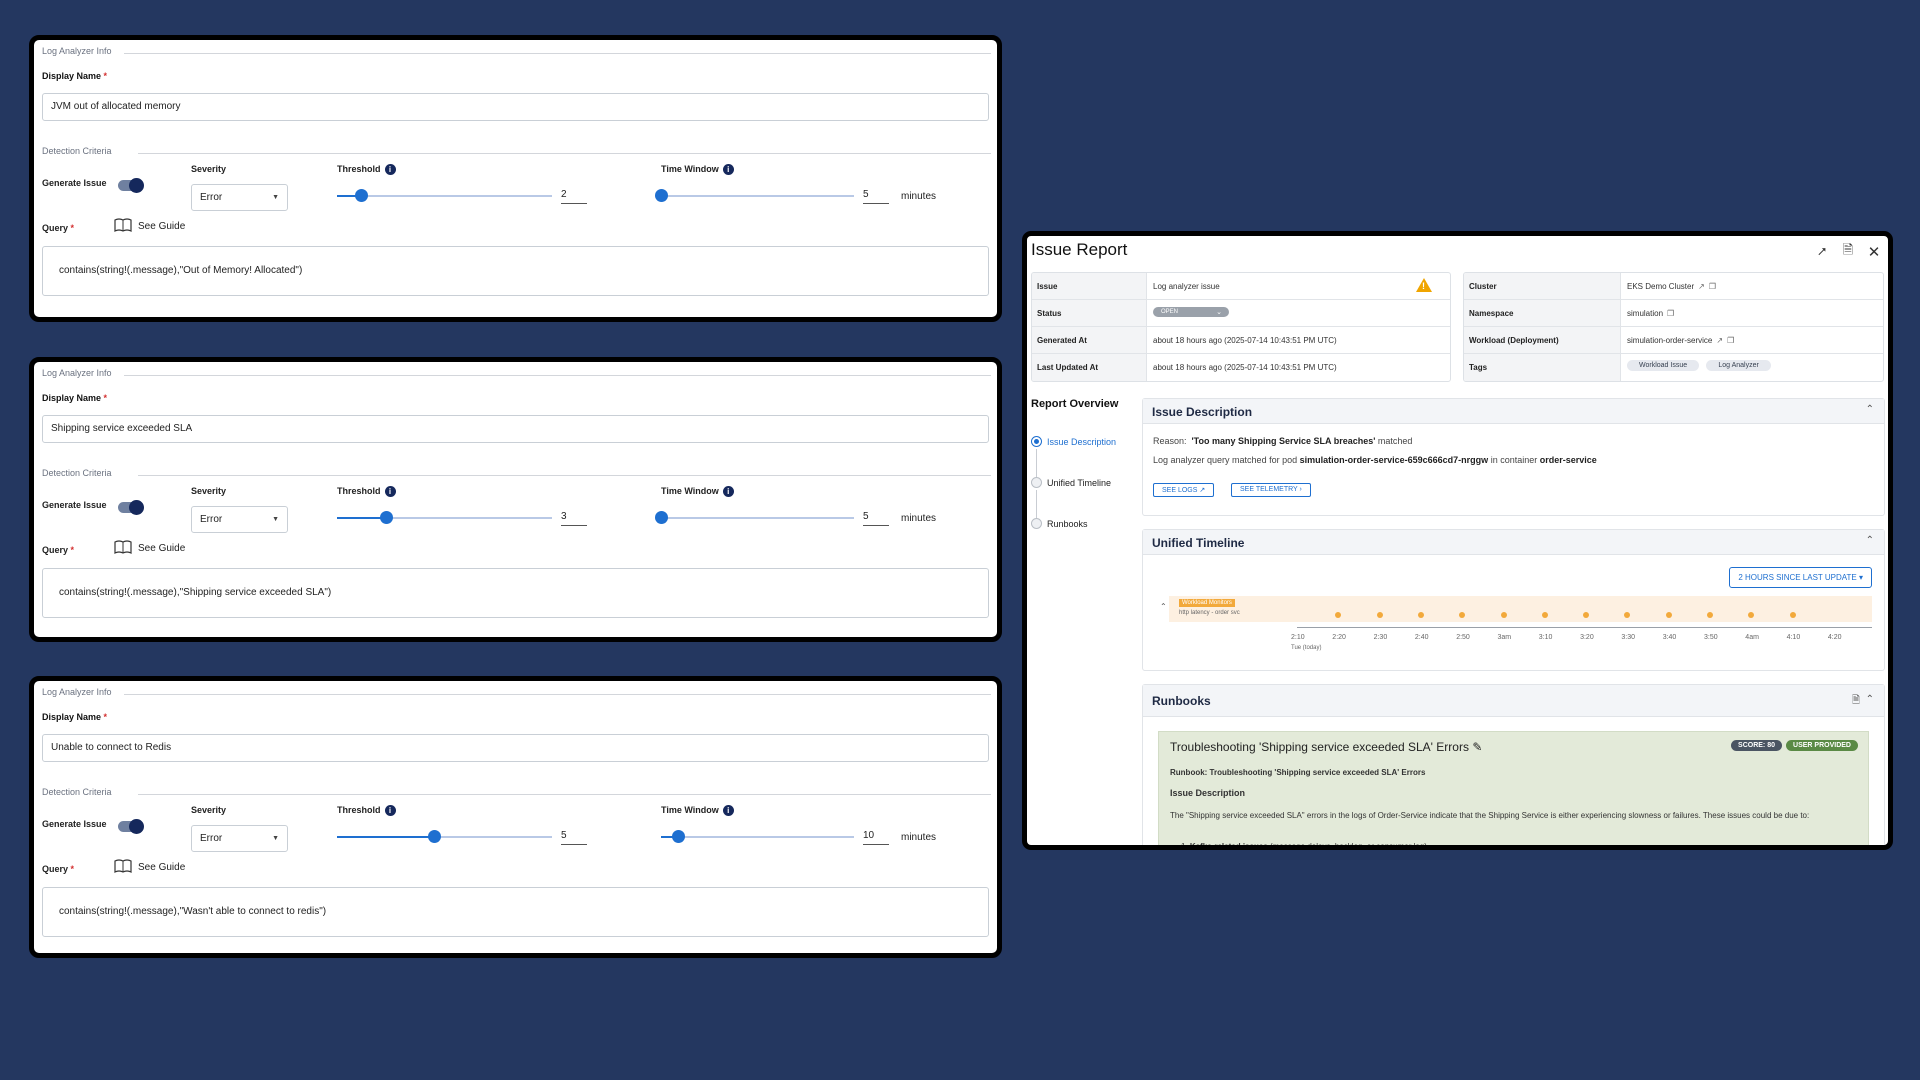 The image size is (1920, 1080). I want to click on time-range-dropdown: 2 HOURS SINCE LAST UPDATE ▾, so click(1800, 577).